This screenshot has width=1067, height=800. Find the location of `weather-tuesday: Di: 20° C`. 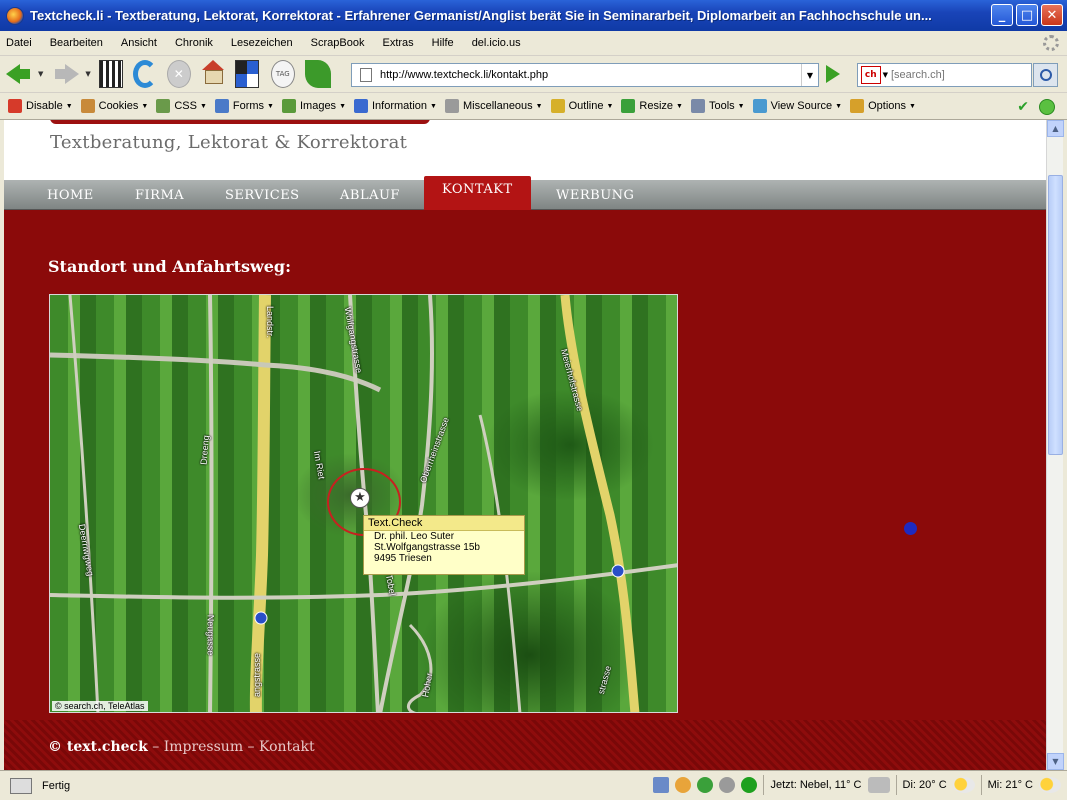

weather-tuesday: Di: 20° C is located at coordinates (925, 785).